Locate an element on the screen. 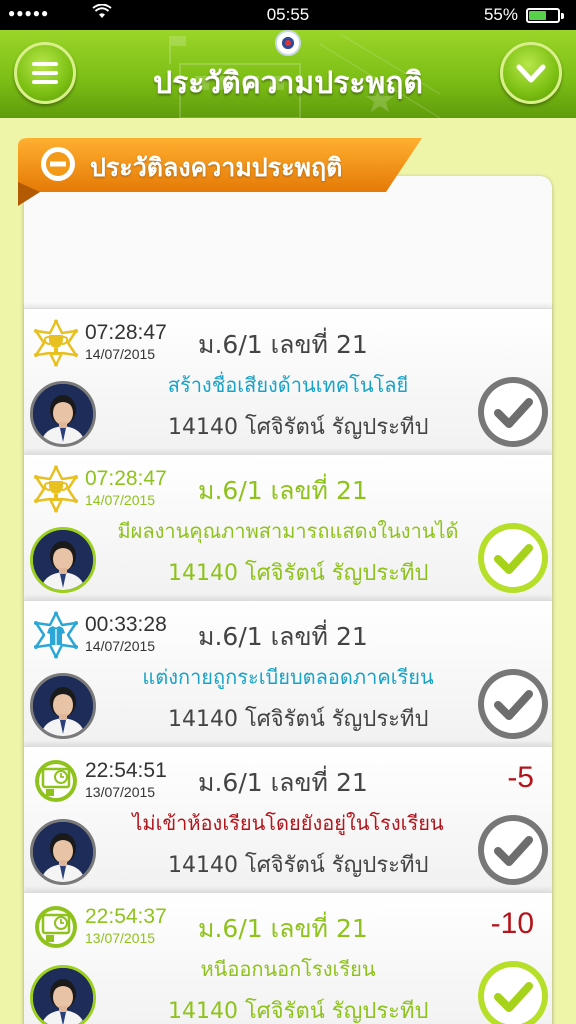  app-header: ประวัติความประพฤติ is located at coordinates (288, 74).